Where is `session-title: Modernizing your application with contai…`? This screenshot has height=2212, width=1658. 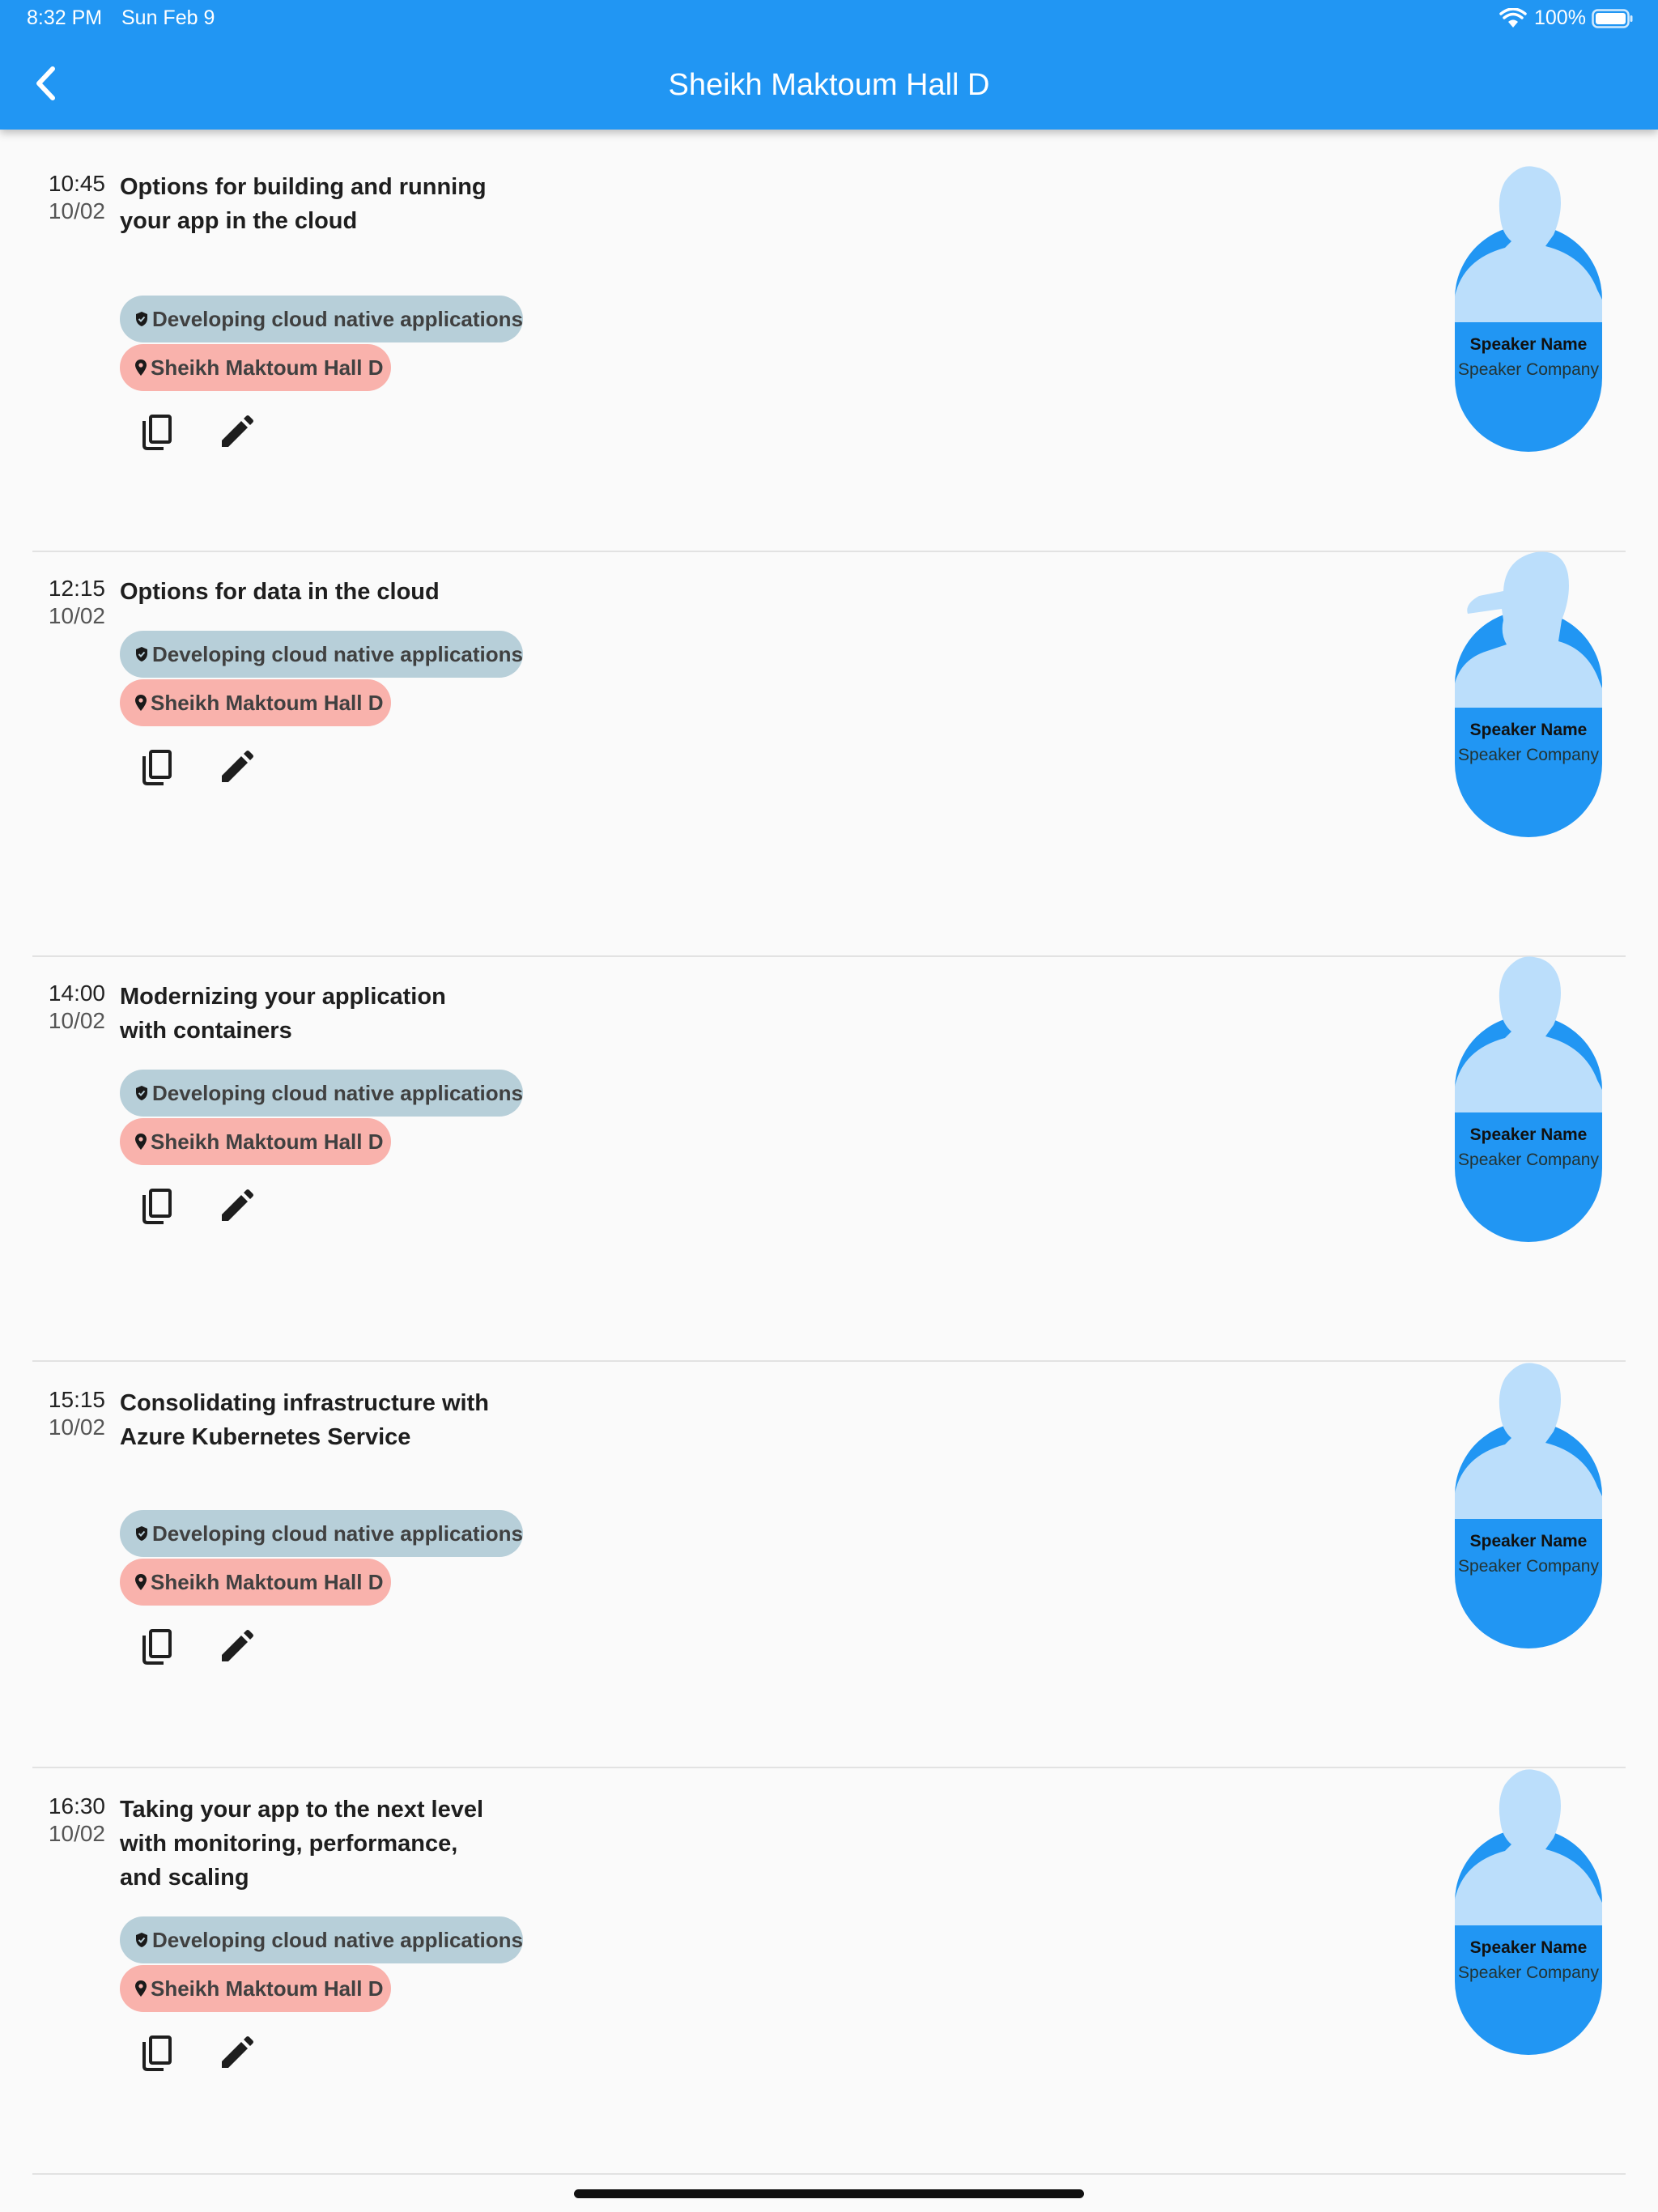 session-title: Modernizing your application with contai… is located at coordinates (283, 1014).